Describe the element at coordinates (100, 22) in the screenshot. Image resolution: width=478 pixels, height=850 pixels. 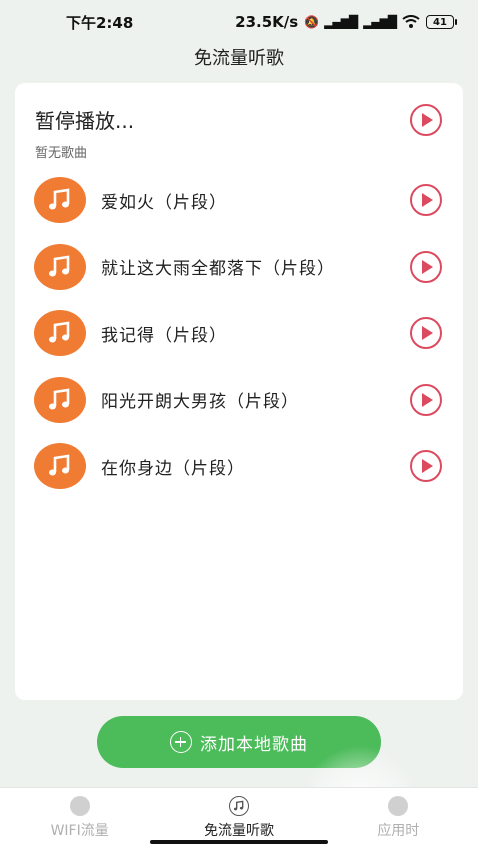
I see `status-time: 下午2:48` at that location.